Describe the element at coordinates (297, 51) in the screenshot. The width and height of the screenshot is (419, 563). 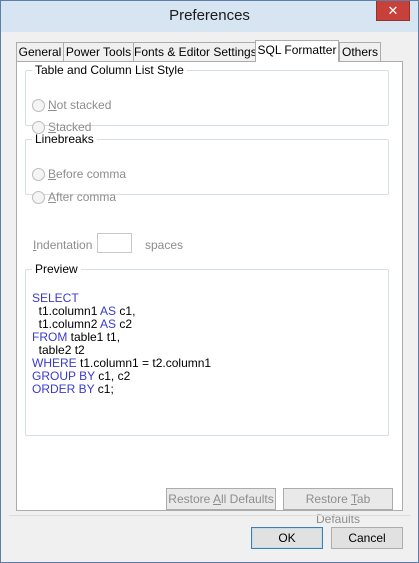
I see `tab-sql-formatter: SQL Formatter` at that location.